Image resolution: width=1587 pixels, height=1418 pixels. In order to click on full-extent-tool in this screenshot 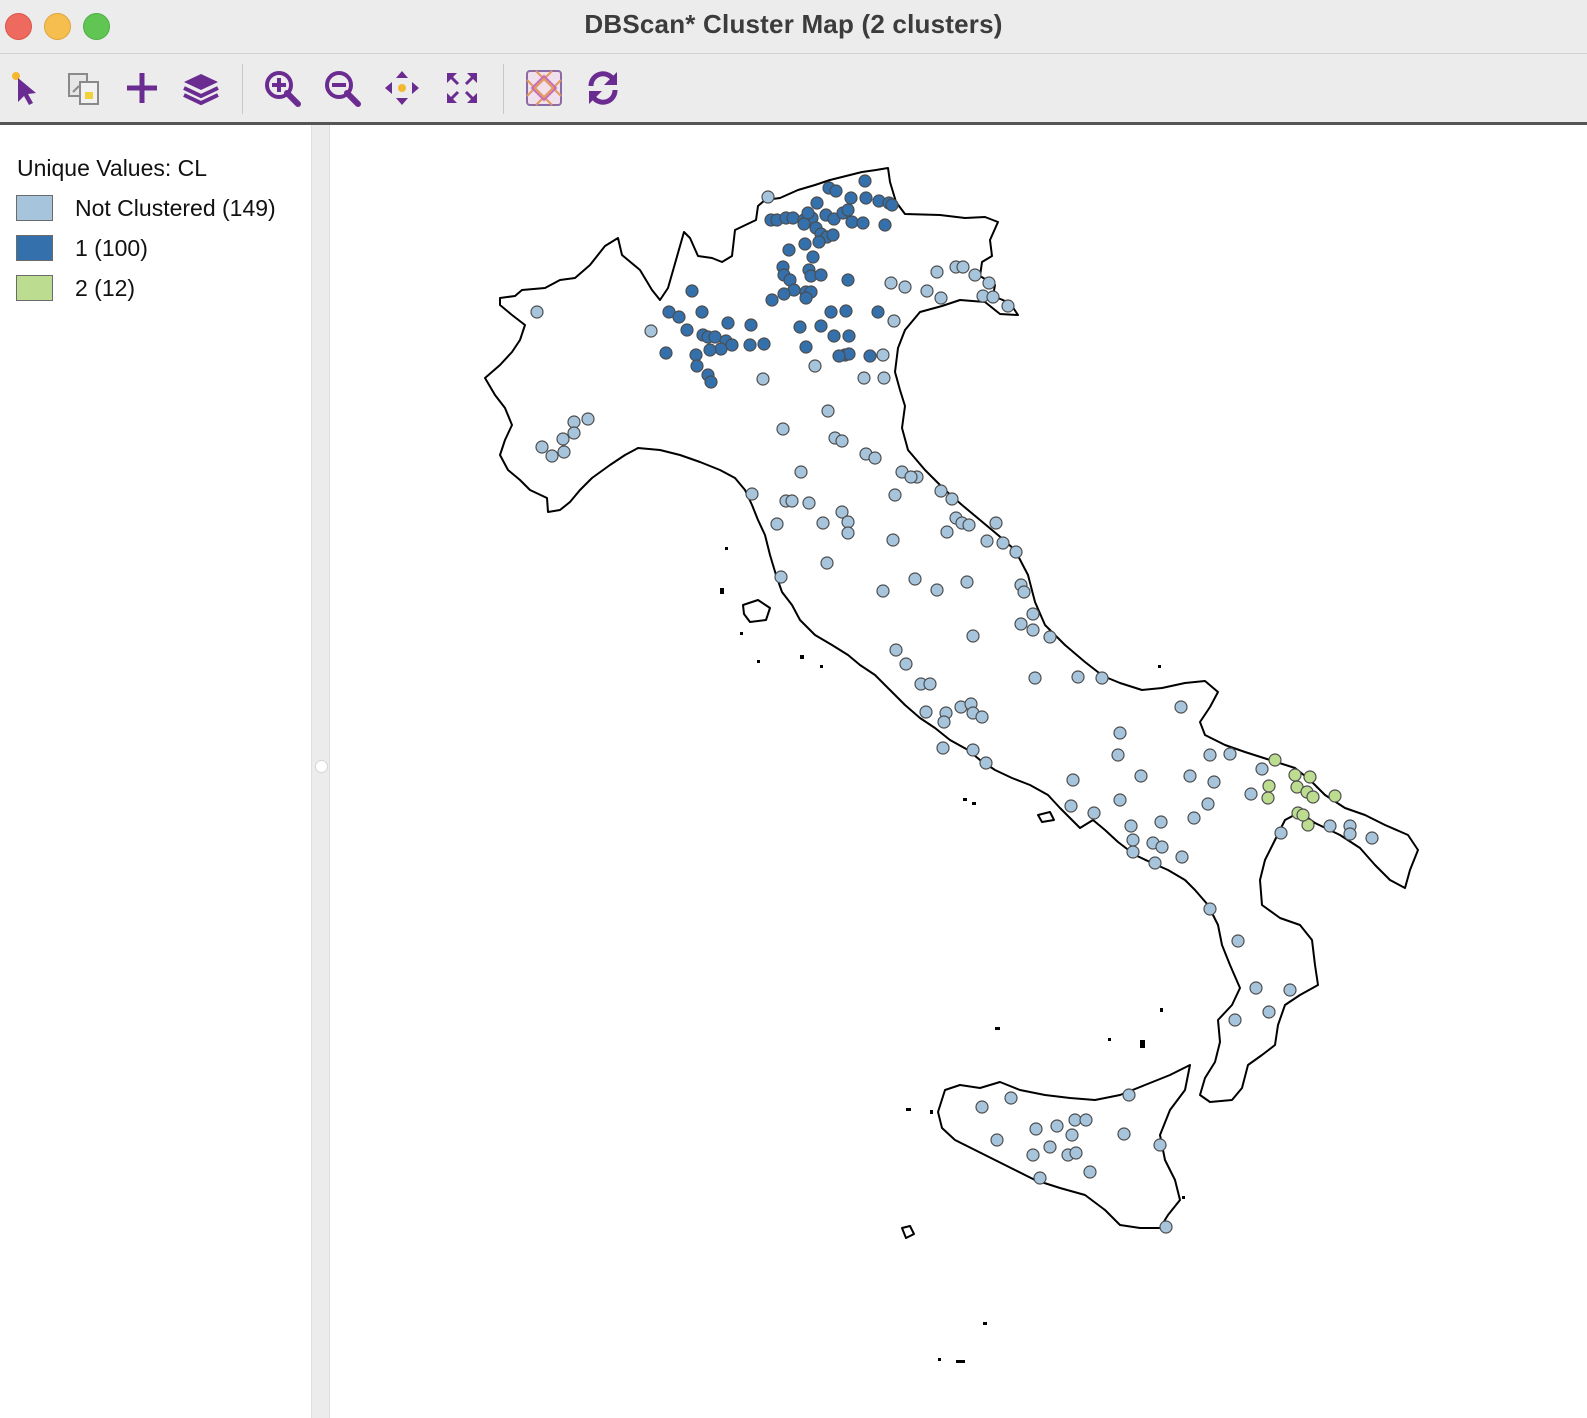, I will do `click(462, 88)`.